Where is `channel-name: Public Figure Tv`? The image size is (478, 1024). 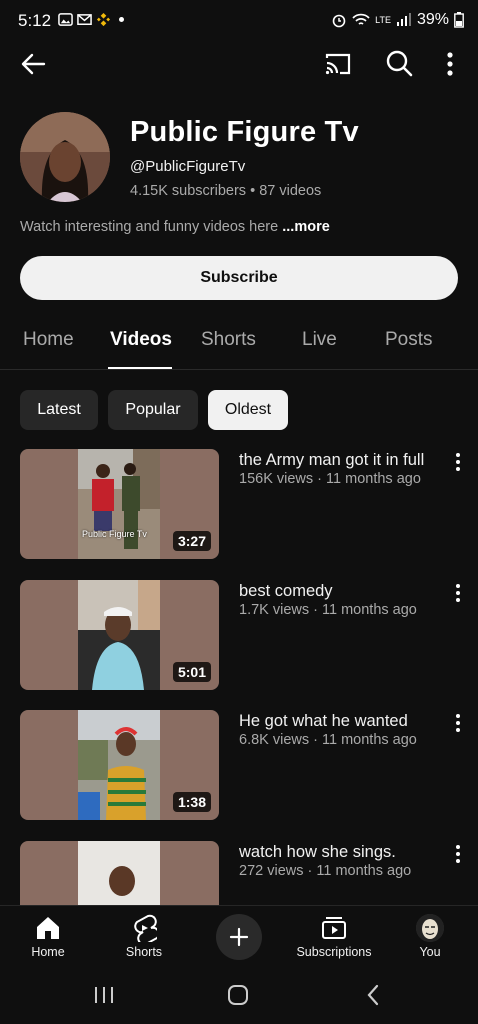 channel-name: Public Figure Tv is located at coordinates (244, 132).